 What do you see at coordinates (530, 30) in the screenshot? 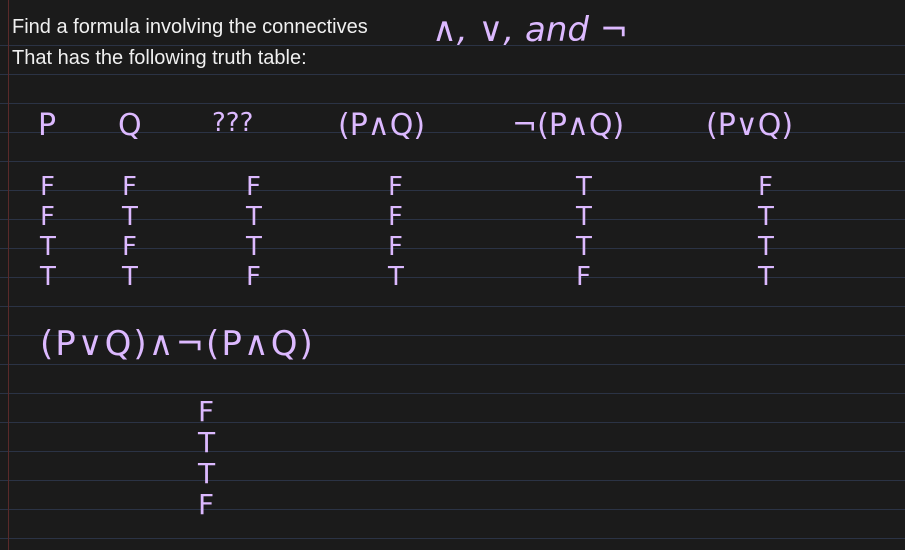
I see `handwritten-connectives: ∧, ∨, and ¬` at bounding box center [530, 30].